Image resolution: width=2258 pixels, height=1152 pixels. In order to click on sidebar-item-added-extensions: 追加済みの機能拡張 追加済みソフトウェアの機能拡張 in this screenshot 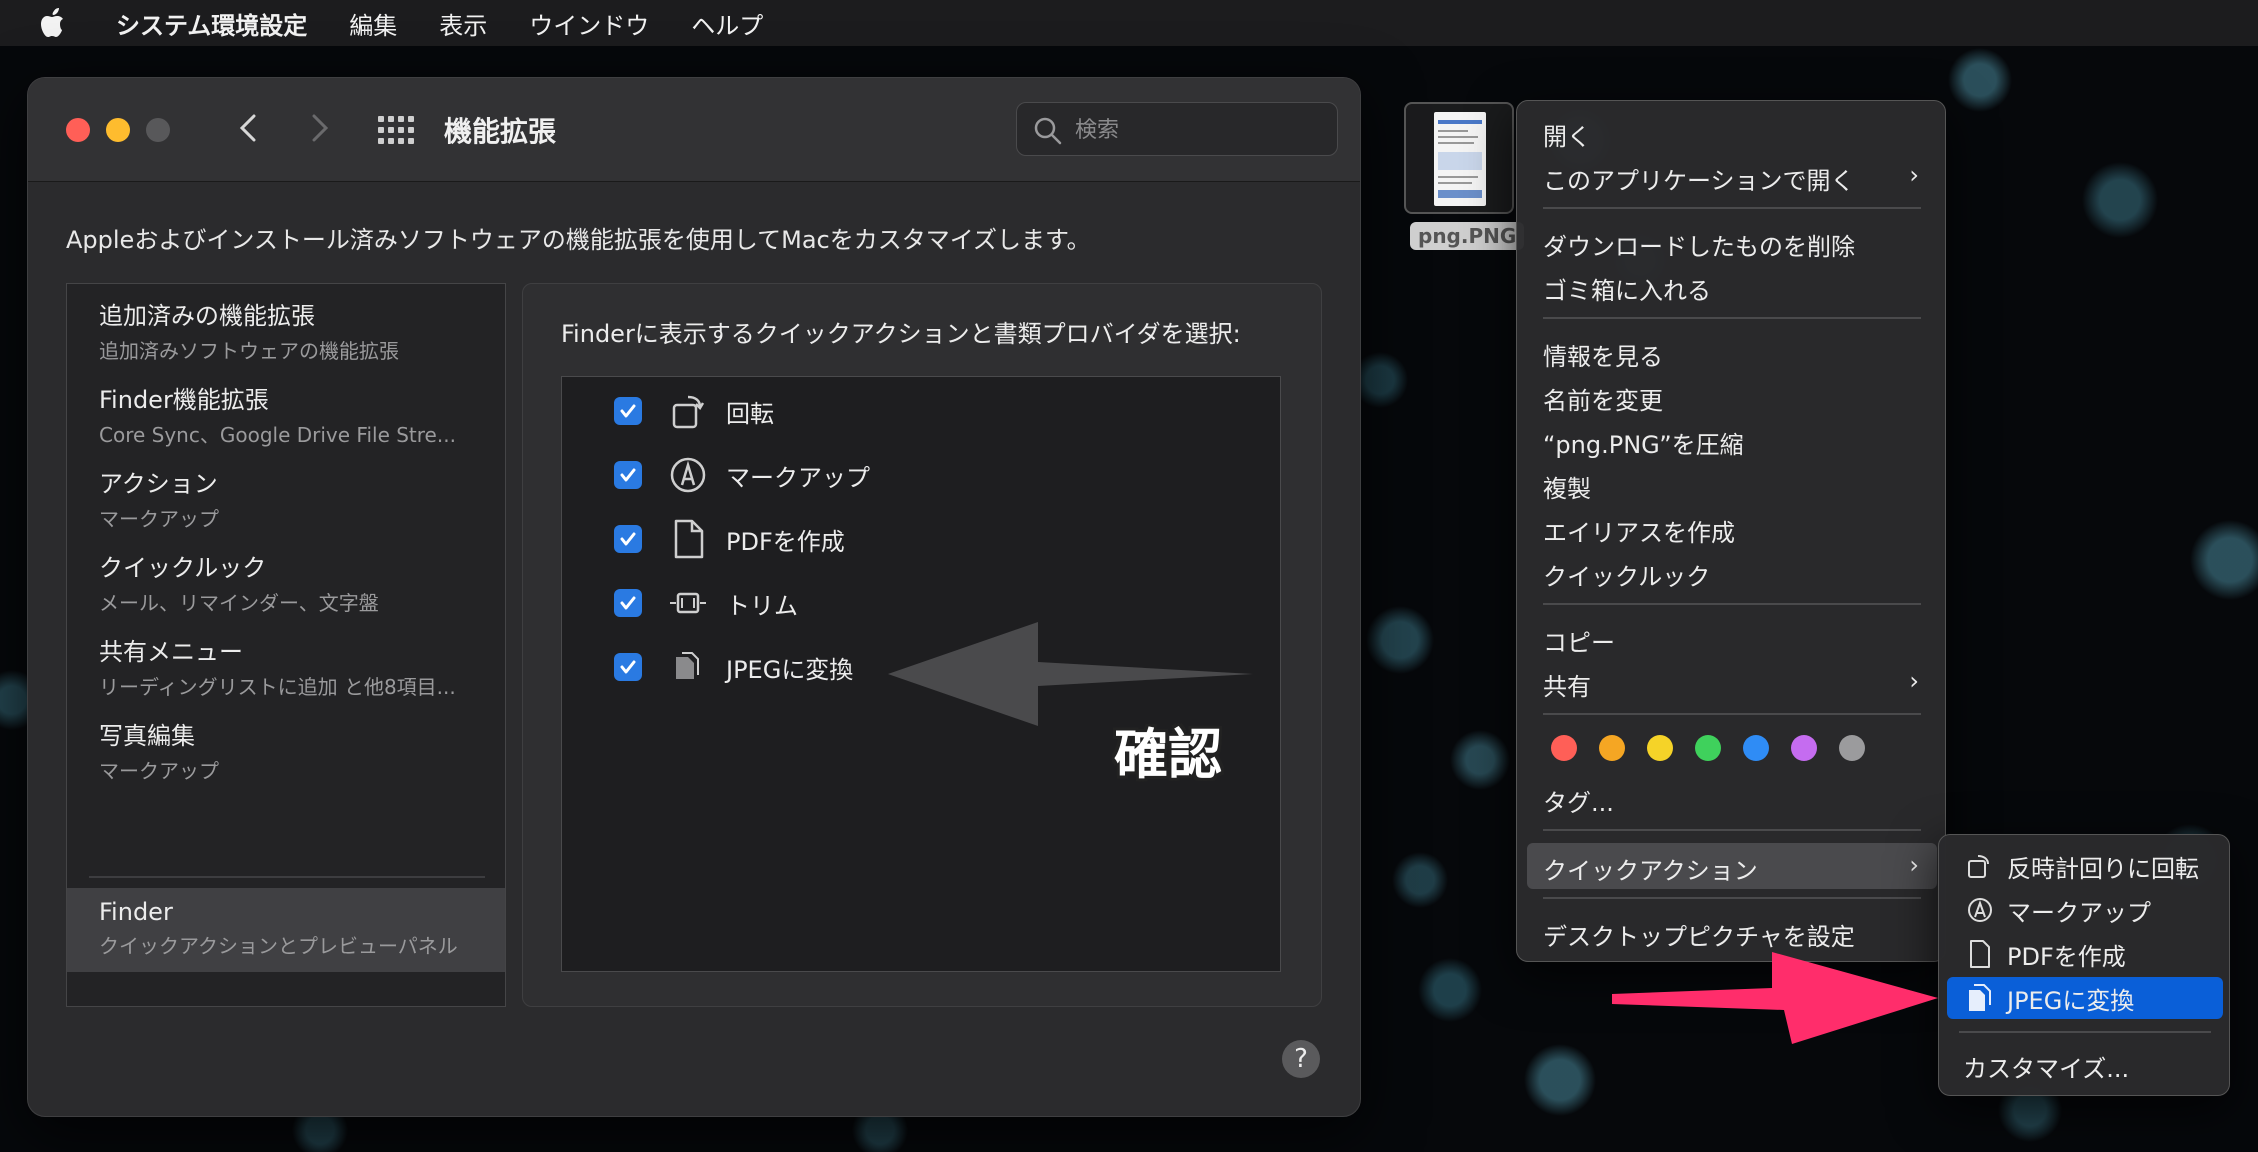, I will do `click(286, 328)`.